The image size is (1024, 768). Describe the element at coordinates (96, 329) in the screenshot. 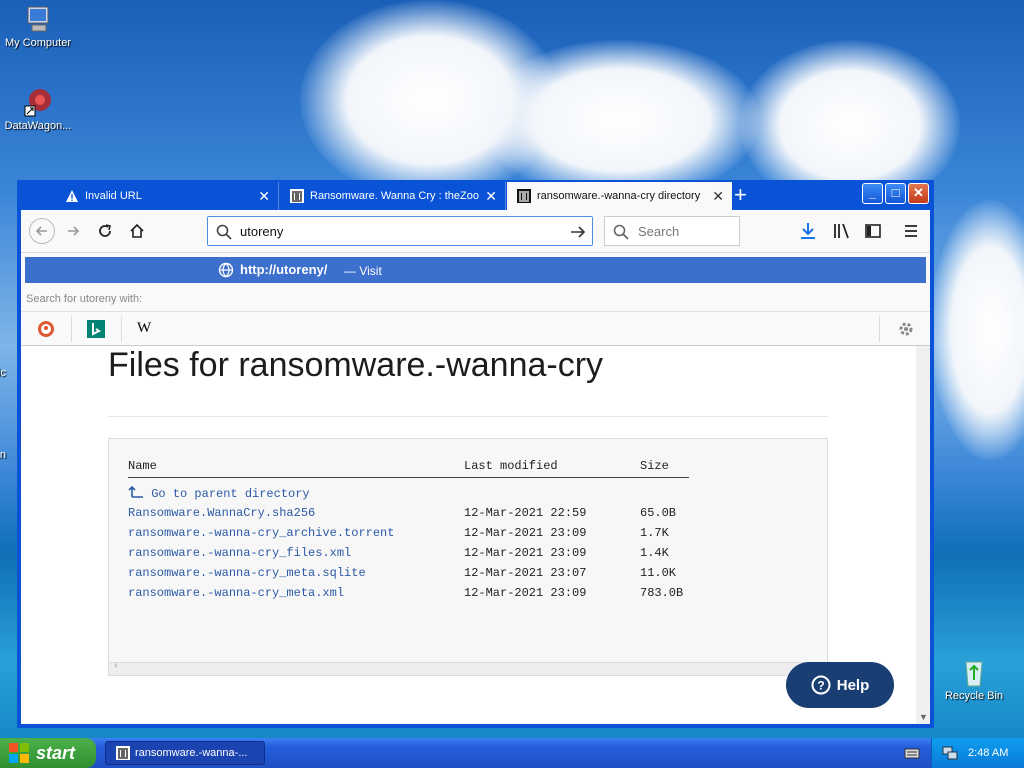

I see `bing-icon` at that location.